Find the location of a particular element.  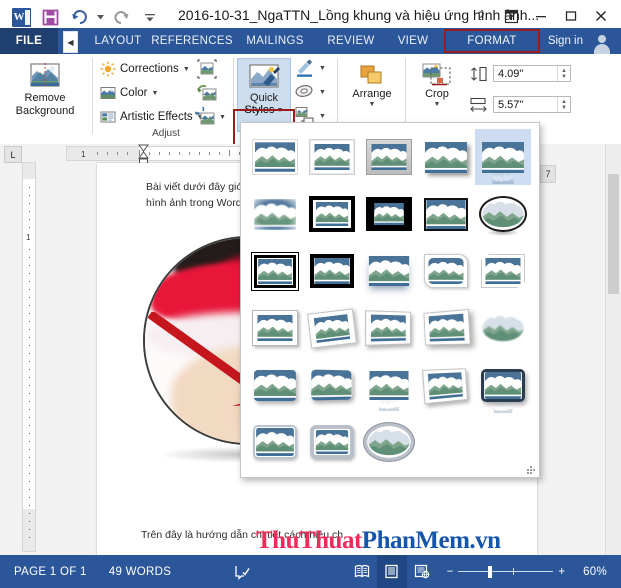

corrections-label: Corrections is located at coordinates (149, 69).